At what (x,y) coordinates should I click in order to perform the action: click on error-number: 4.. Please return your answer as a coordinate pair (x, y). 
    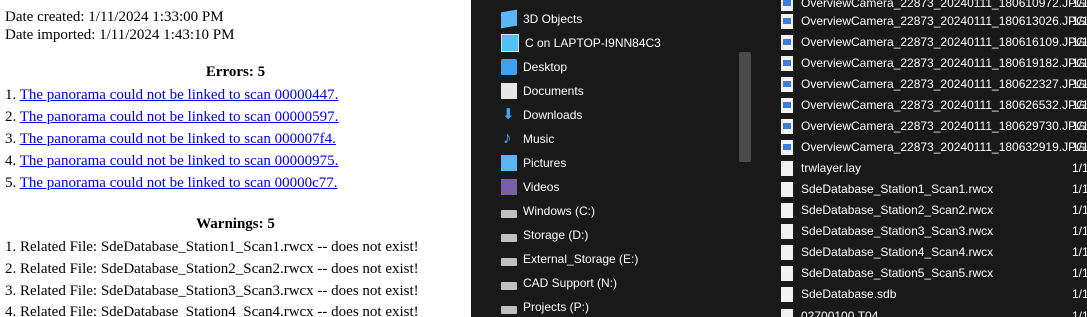
    Looking at the image, I should click on (11, 161).